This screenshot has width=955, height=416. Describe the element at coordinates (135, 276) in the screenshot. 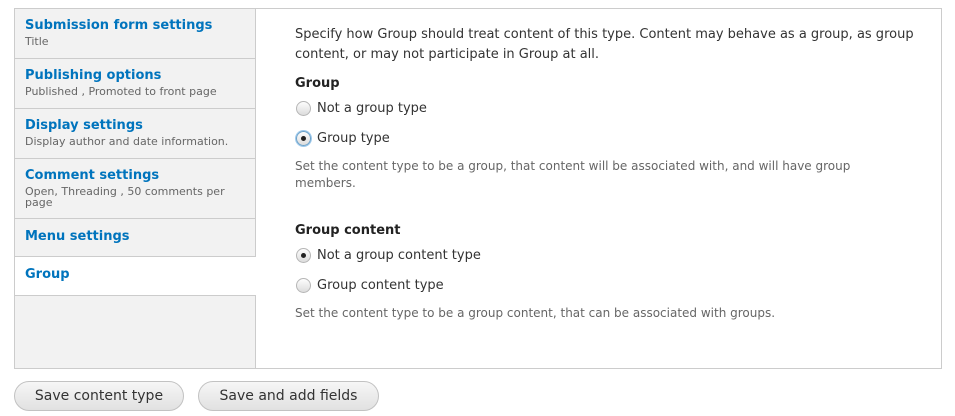

I see `tab-group: Group` at that location.